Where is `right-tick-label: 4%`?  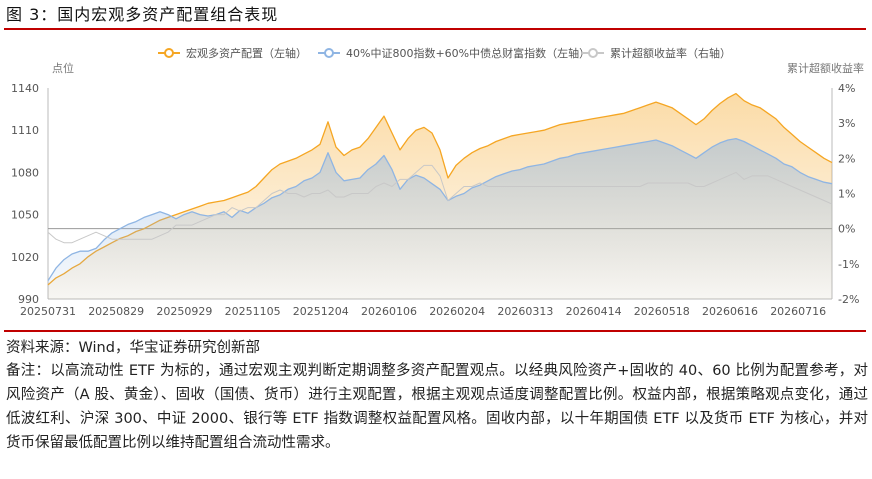 right-tick-label: 4% is located at coordinates (846, 88).